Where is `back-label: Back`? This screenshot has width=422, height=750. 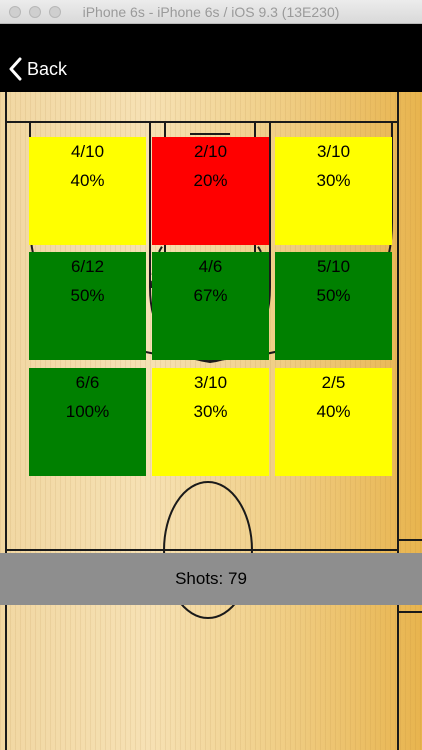
back-label: Back is located at coordinates (47, 68).